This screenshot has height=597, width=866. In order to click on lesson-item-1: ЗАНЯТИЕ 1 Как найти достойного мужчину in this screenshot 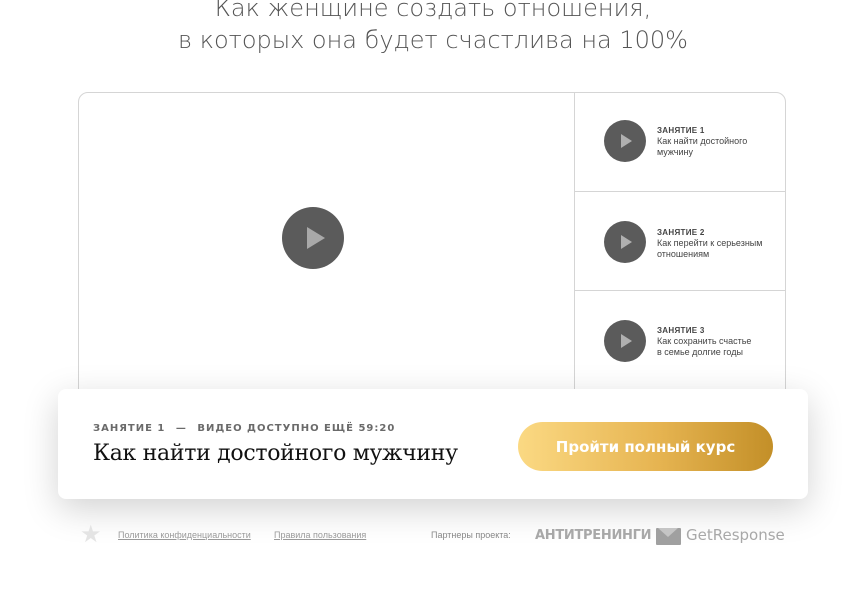, I will do `click(680, 142)`.